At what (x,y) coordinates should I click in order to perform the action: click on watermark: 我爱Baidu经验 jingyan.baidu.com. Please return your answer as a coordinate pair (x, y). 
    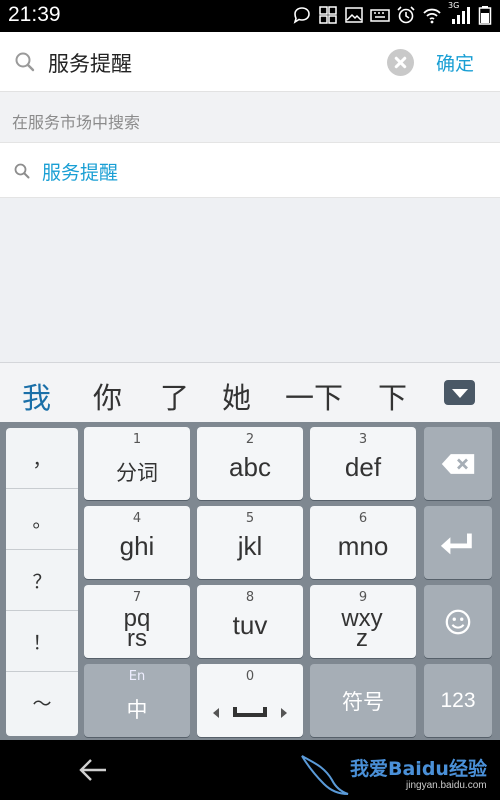
    Looking at the image, I should click on (398, 775).